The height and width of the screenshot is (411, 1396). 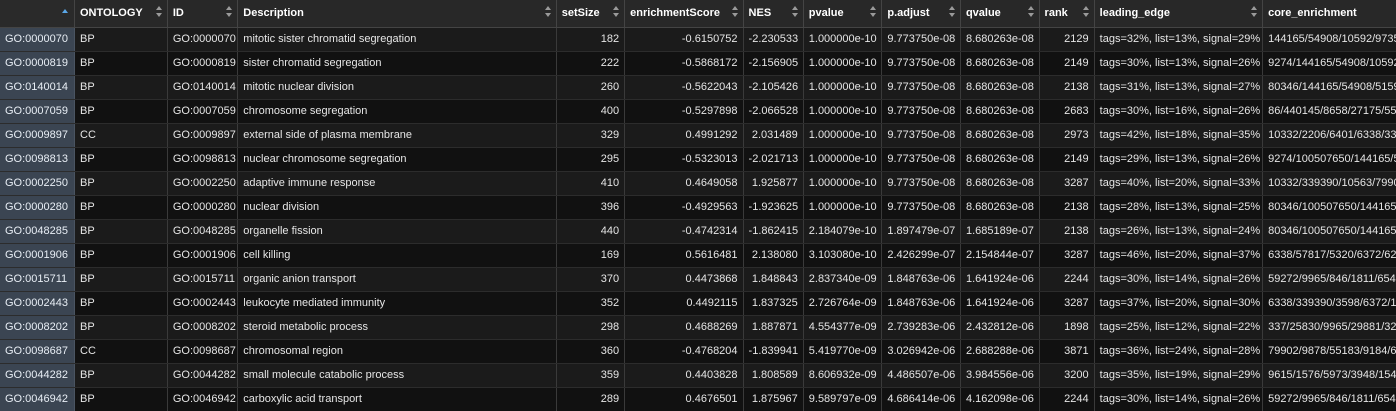 I want to click on column-header-description: Description, so click(x=397, y=14).